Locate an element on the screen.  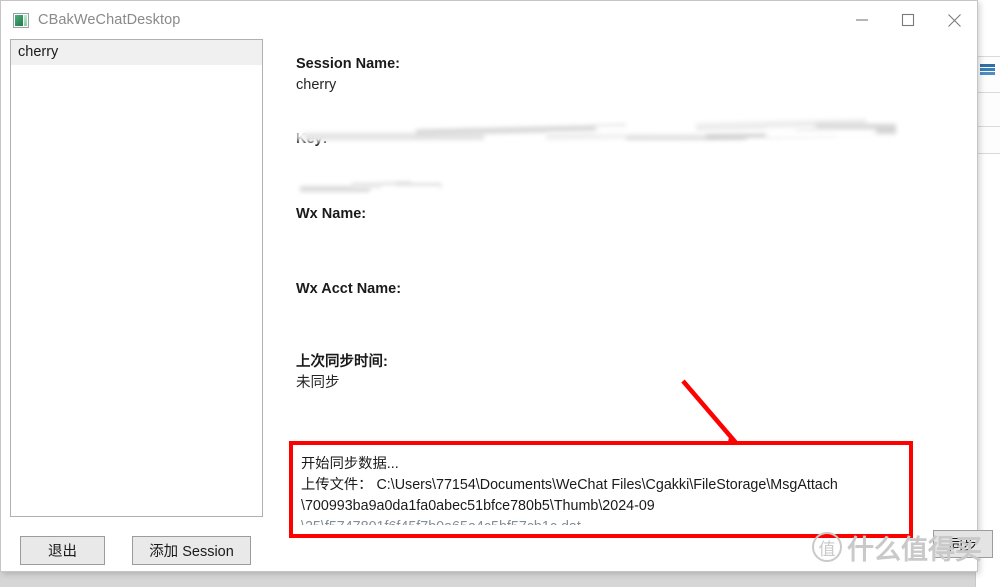
close-button is located at coordinates (954, 20).